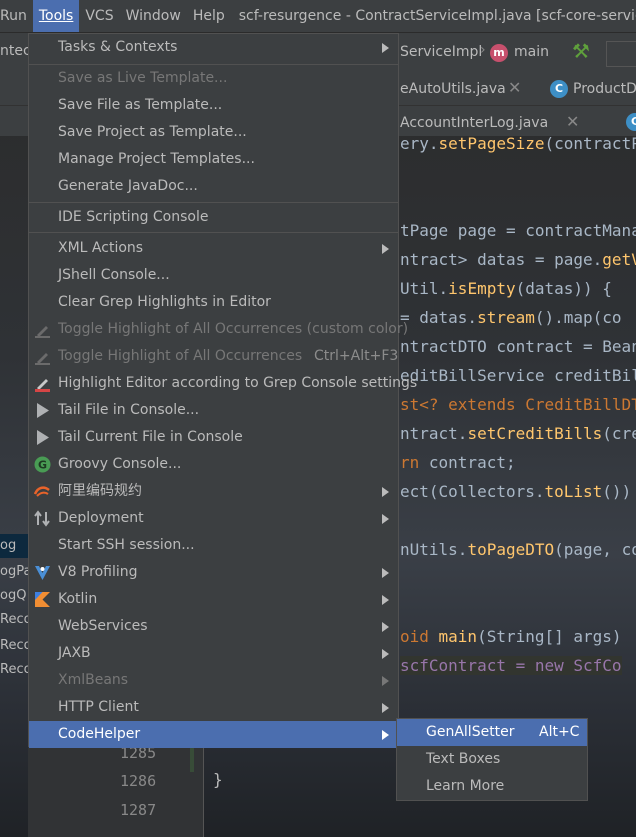  Describe the element at coordinates (492, 732) in the screenshot. I see `menu-item-genallsetter: GenAllSetter Alt+C` at that location.